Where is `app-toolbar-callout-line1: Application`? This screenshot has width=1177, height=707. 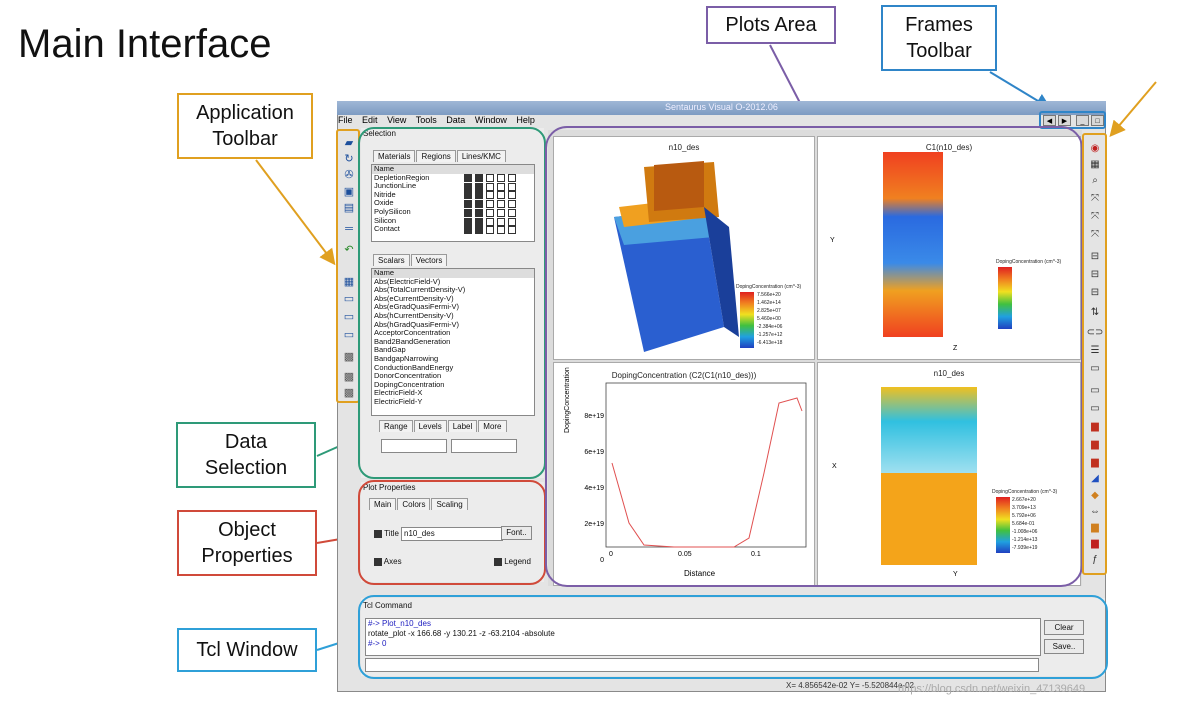
app-toolbar-callout-line1: Application is located at coordinates (245, 113).